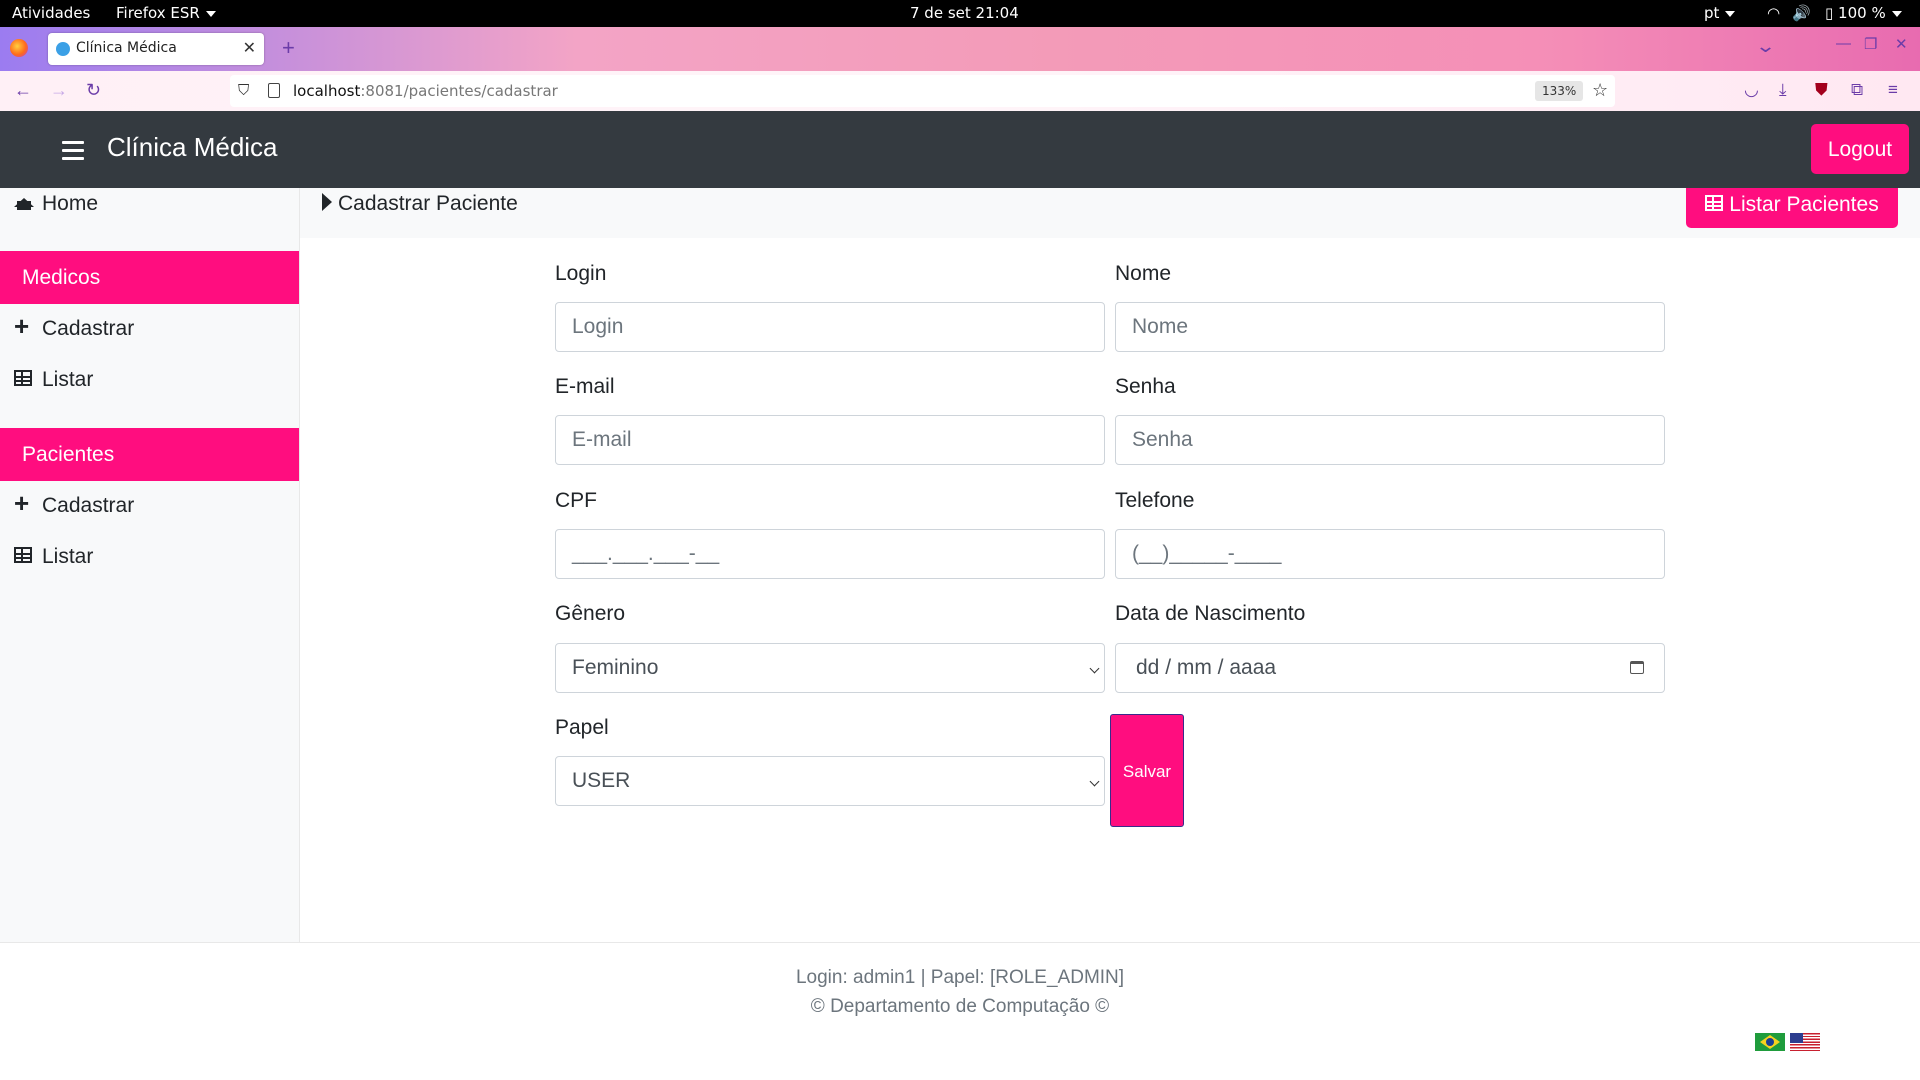 This screenshot has width=1920, height=1080. Describe the element at coordinates (1783, 90) in the screenshot. I see `downloads-icon: ⤓` at that location.